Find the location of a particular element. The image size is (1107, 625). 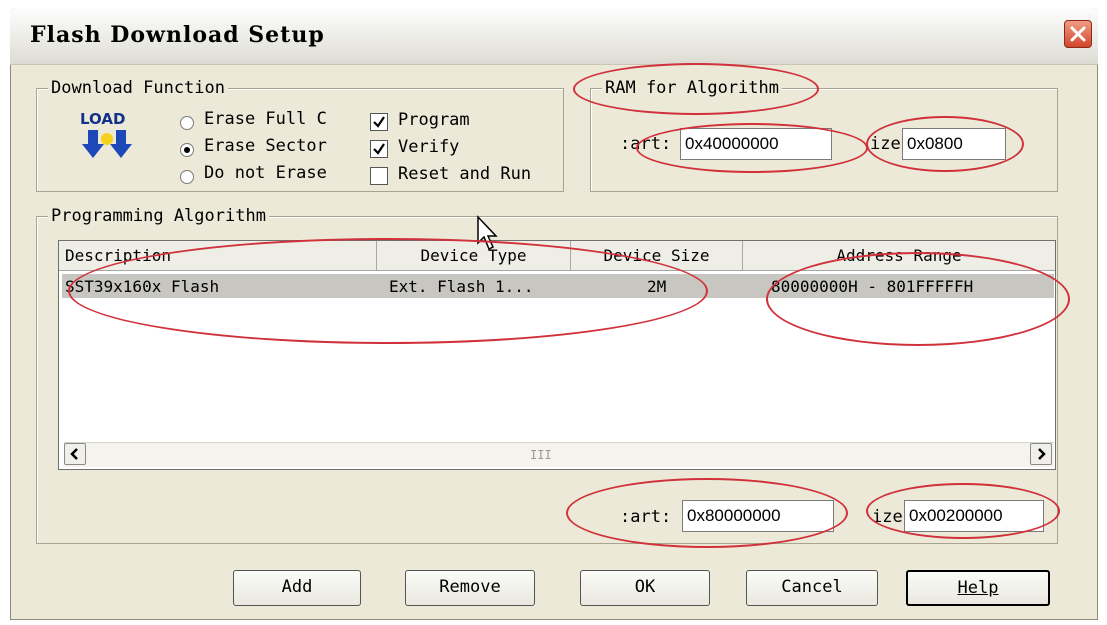

row-address-range: 80000000H - 801FFFFFH is located at coordinates (872, 286).